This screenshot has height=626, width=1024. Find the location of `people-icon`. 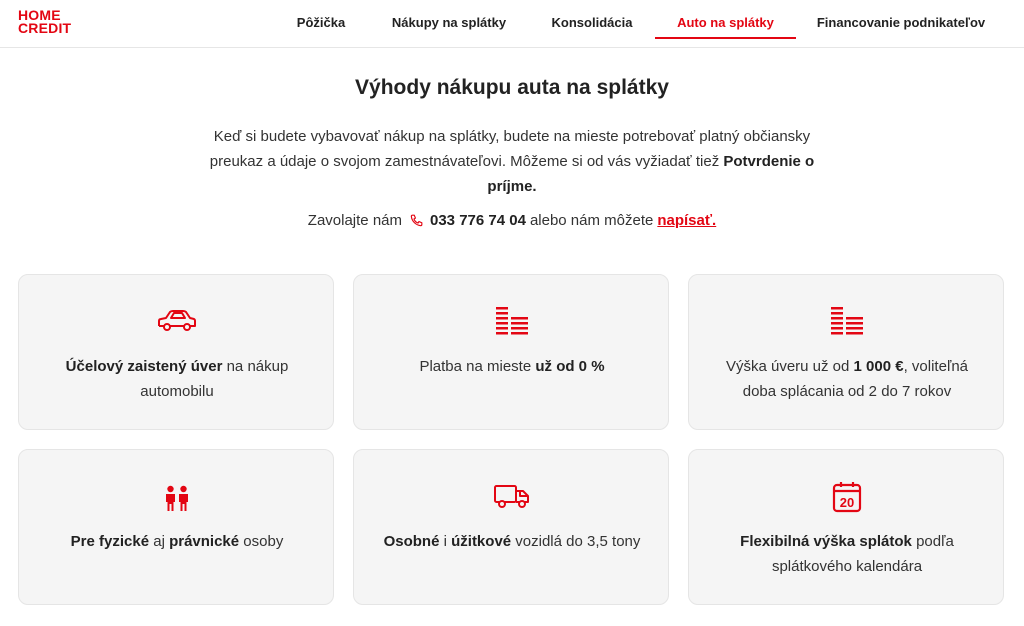

people-icon is located at coordinates (177, 498).